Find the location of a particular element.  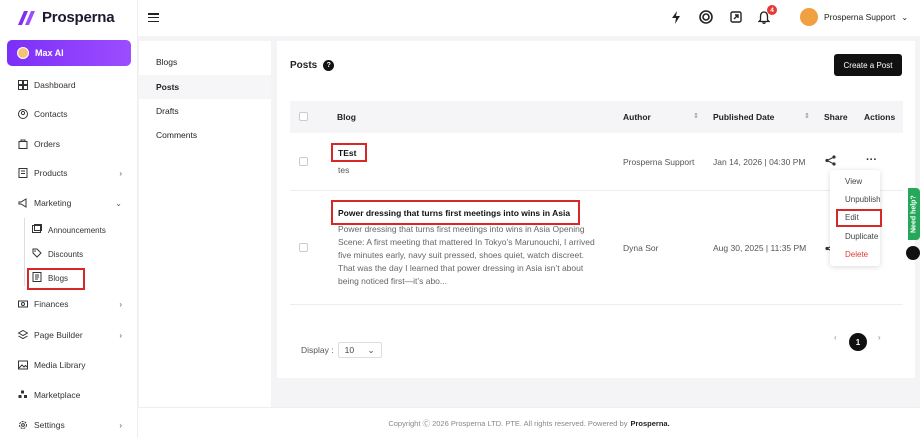

subnav-blogs: Blogs is located at coordinates (205, 62).